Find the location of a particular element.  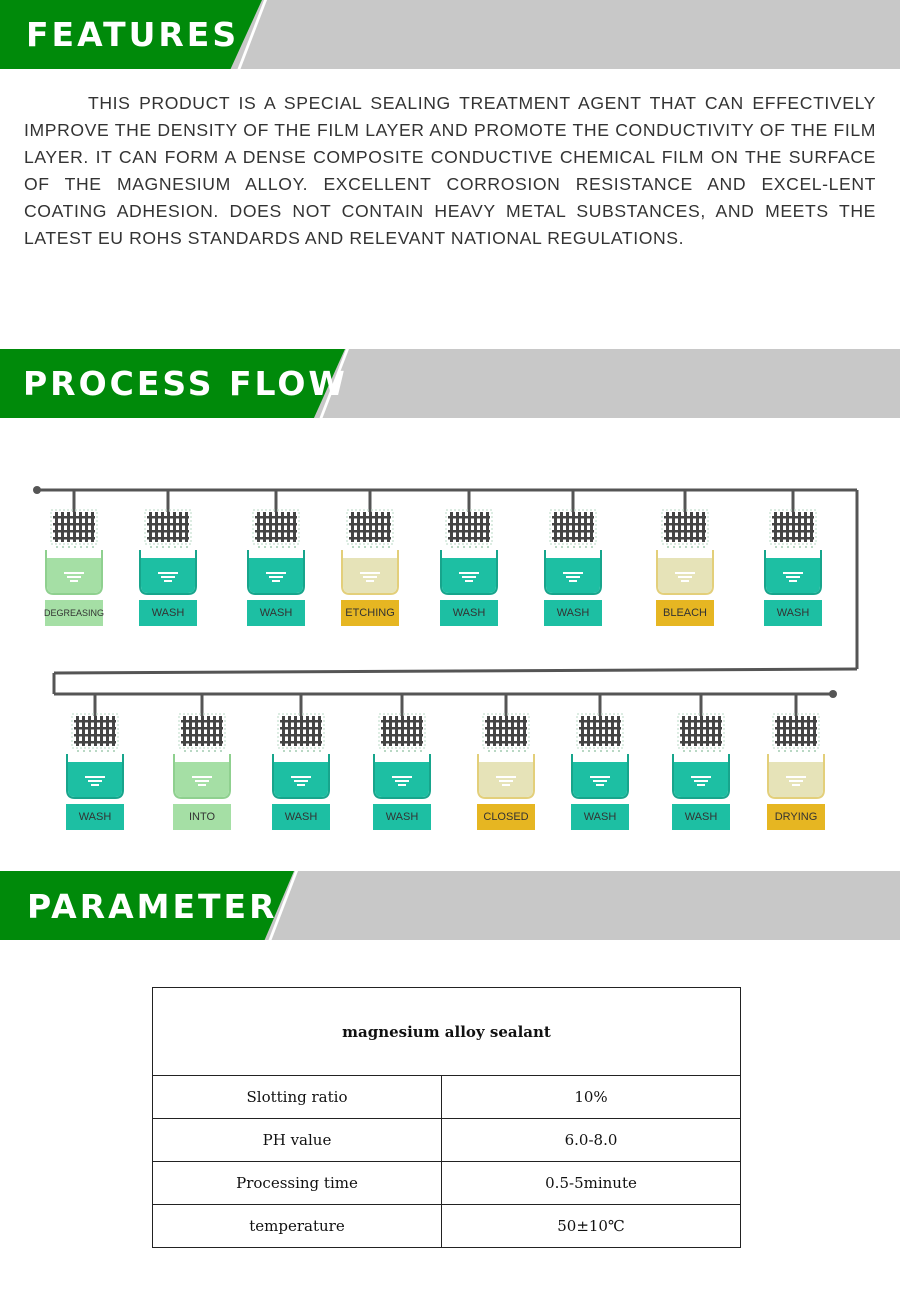

param-value: 50±10℃ is located at coordinates (591, 1226).